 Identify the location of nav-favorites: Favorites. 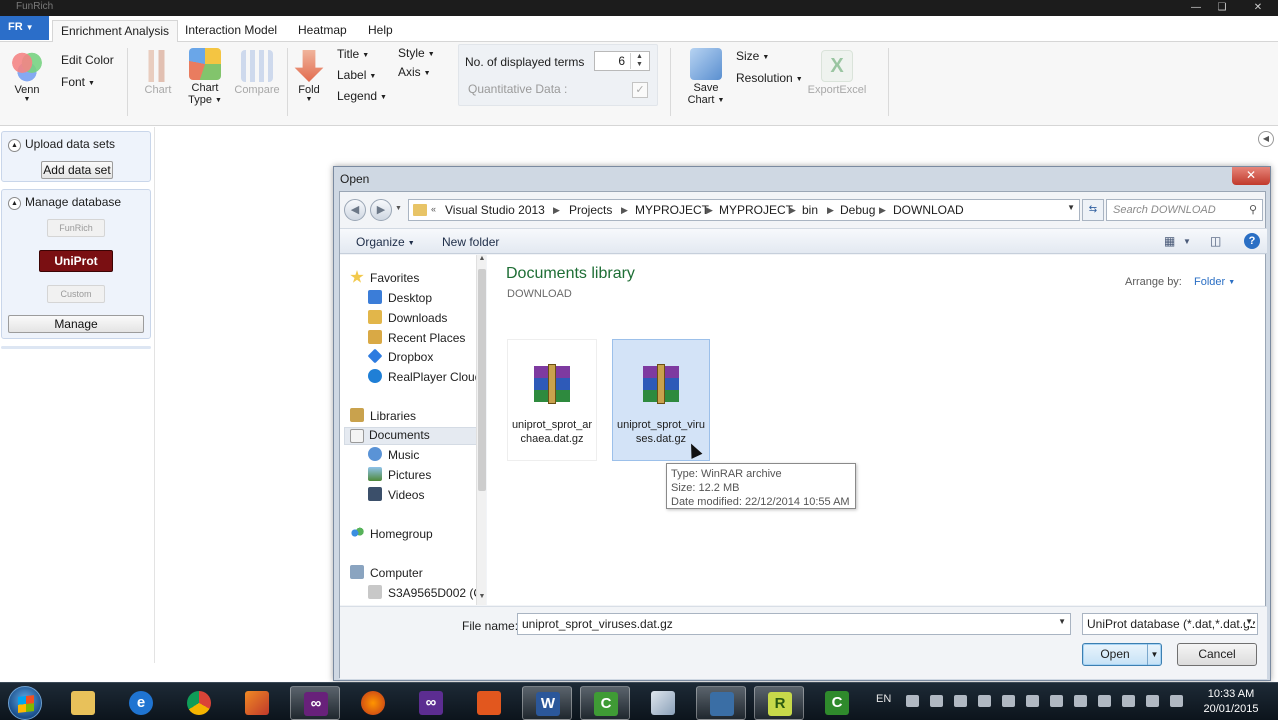
(384, 279).